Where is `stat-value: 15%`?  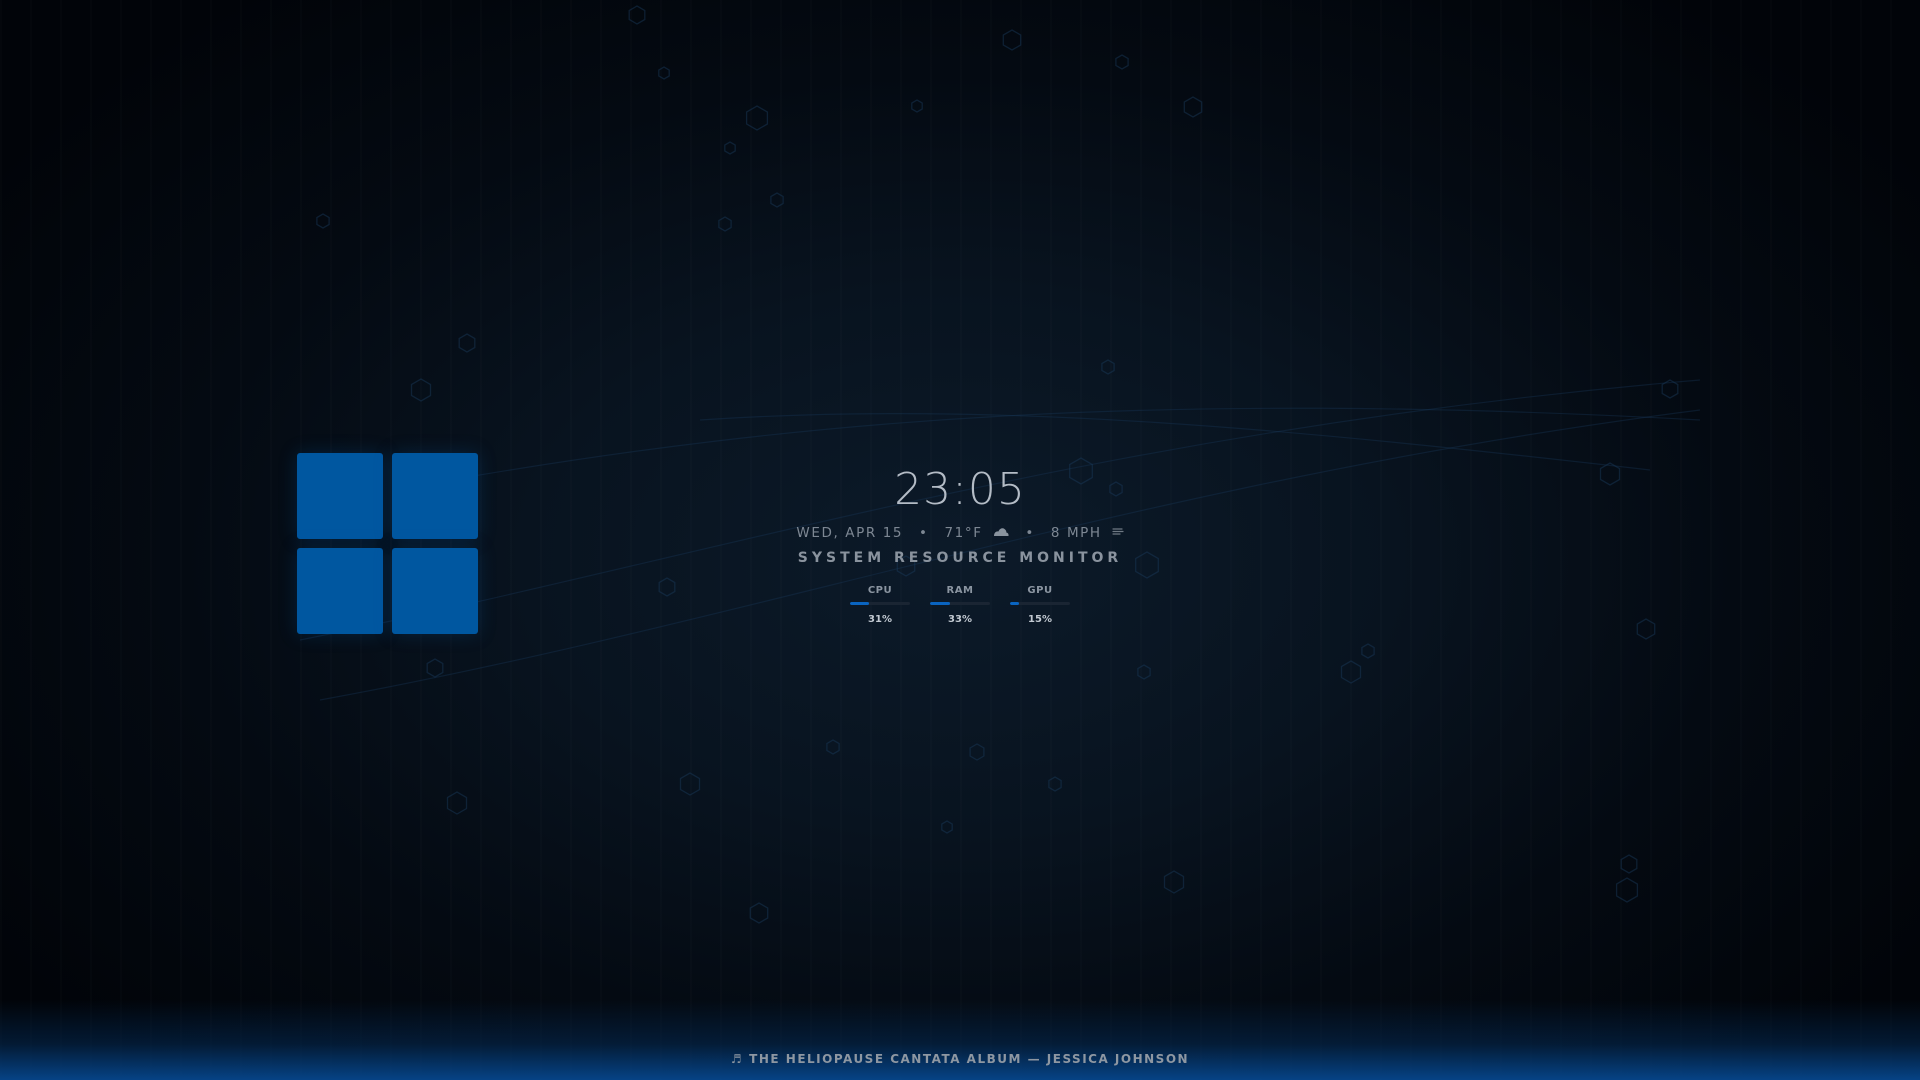 stat-value: 15% is located at coordinates (1040, 619).